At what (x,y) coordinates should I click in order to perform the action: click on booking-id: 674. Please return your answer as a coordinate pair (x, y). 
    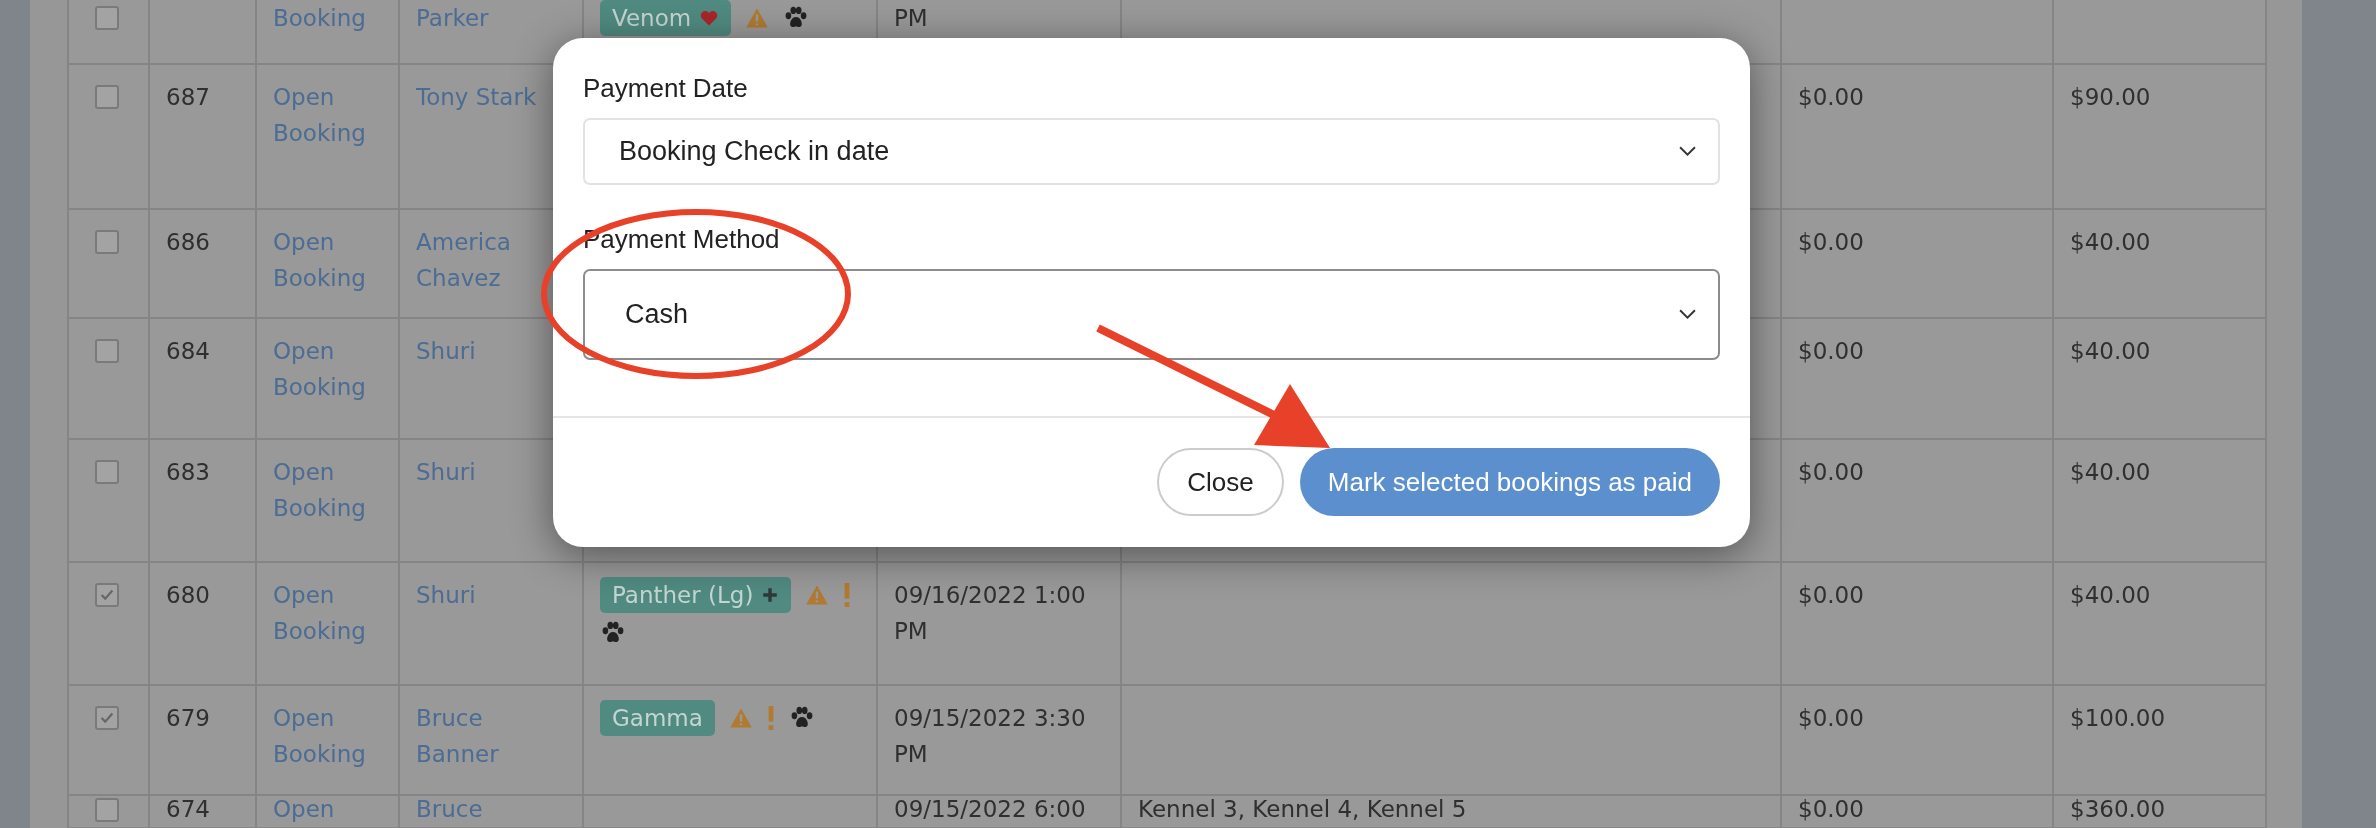
    Looking at the image, I should click on (188, 809).